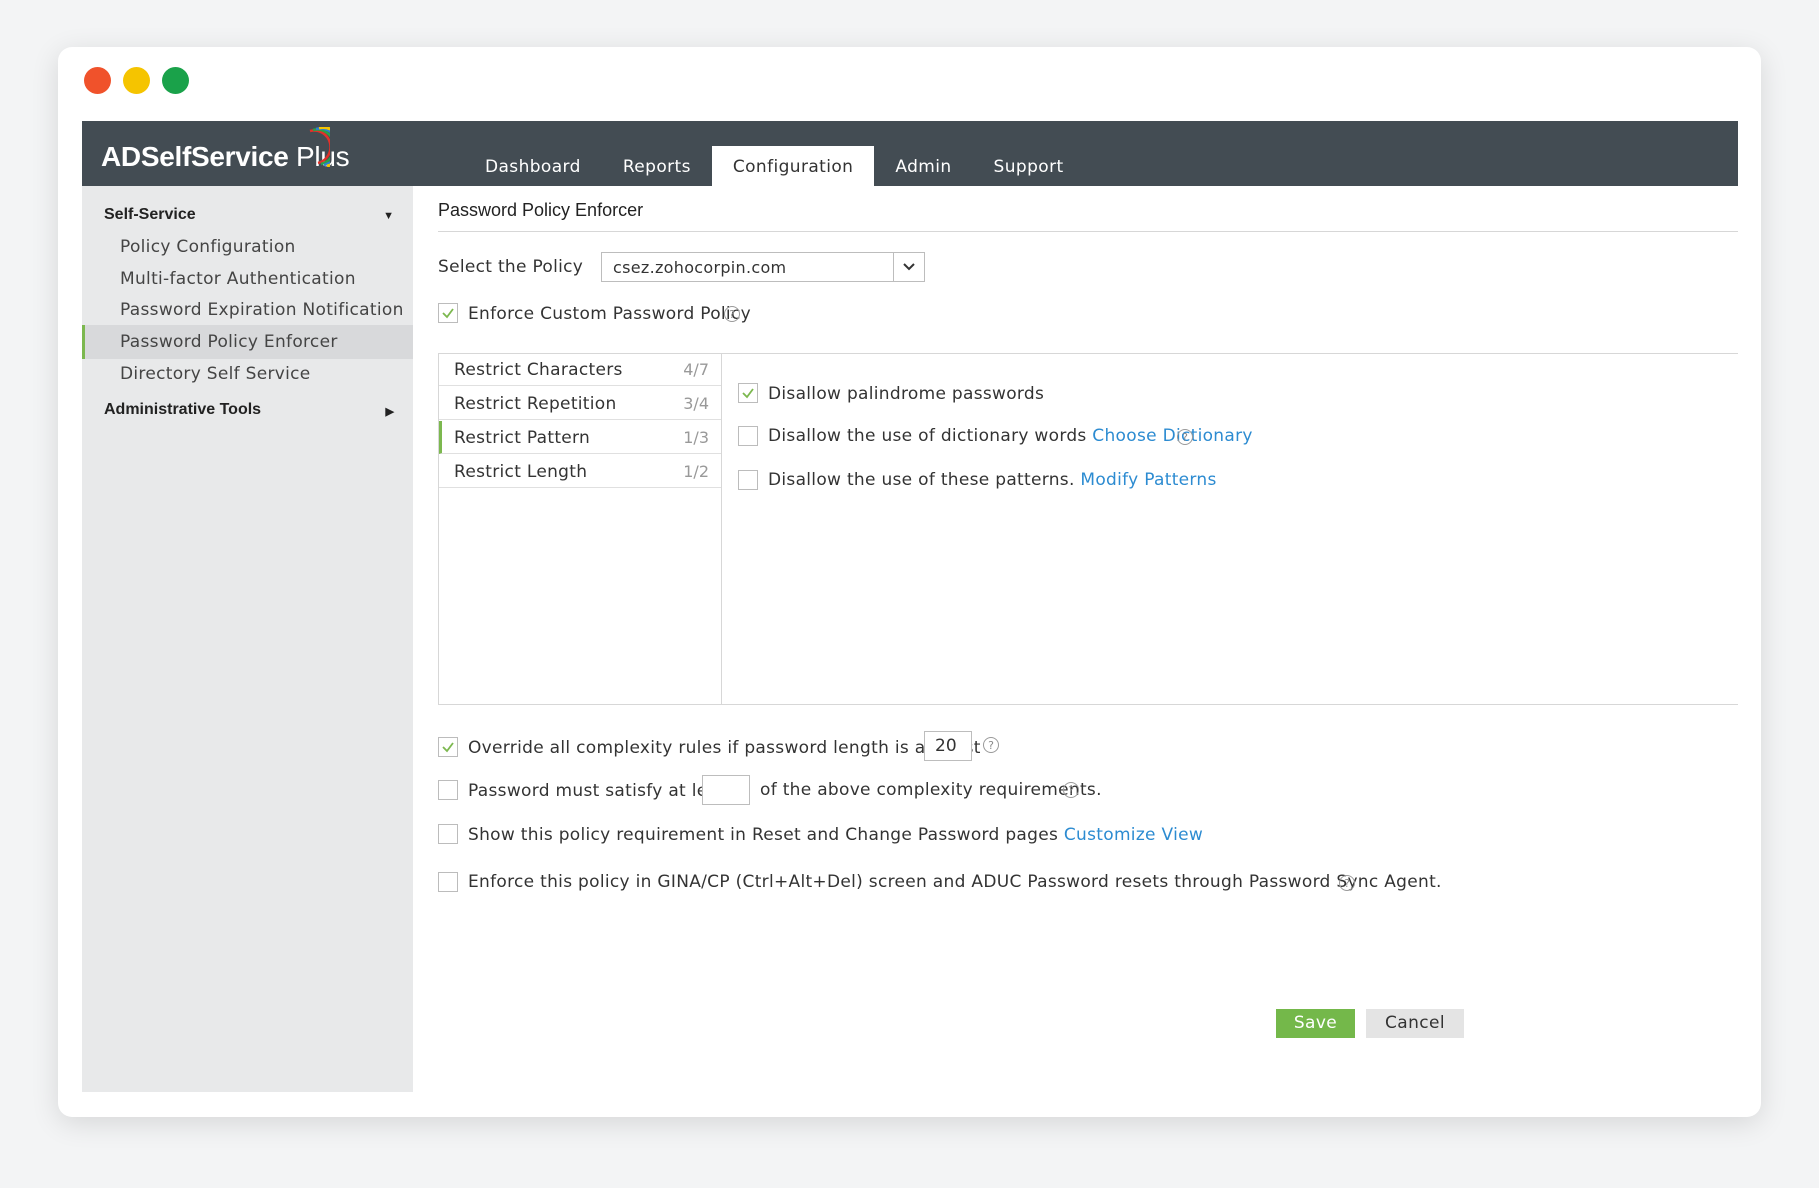 Image resolution: width=1819 pixels, height=1188 pixels. Describe the element at coordinates (247, 374) in the screenshot. I see `sidebar-item-directory-self-service: Directory Self Service` at that location.